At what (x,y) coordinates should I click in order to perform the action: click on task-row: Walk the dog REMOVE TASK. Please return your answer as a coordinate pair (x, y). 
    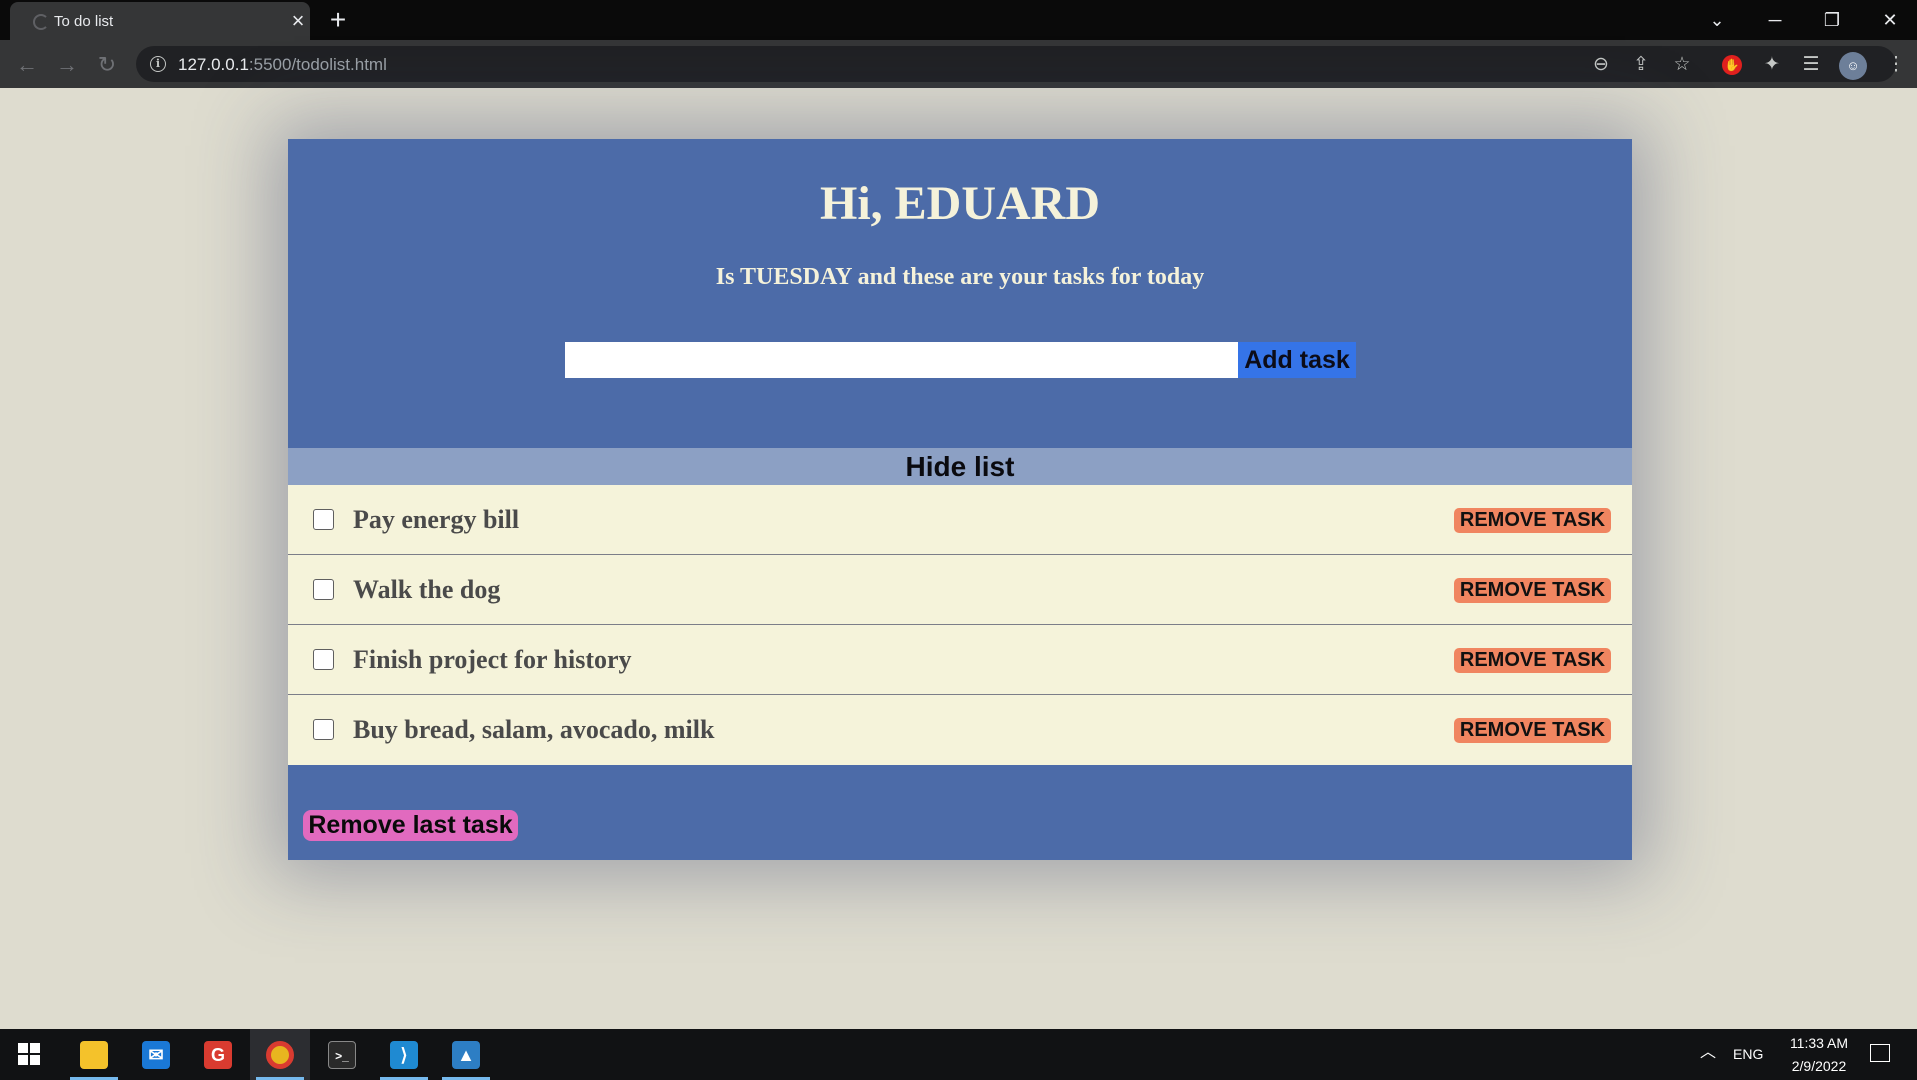
    Looking at the image, I should click on (960, 590).